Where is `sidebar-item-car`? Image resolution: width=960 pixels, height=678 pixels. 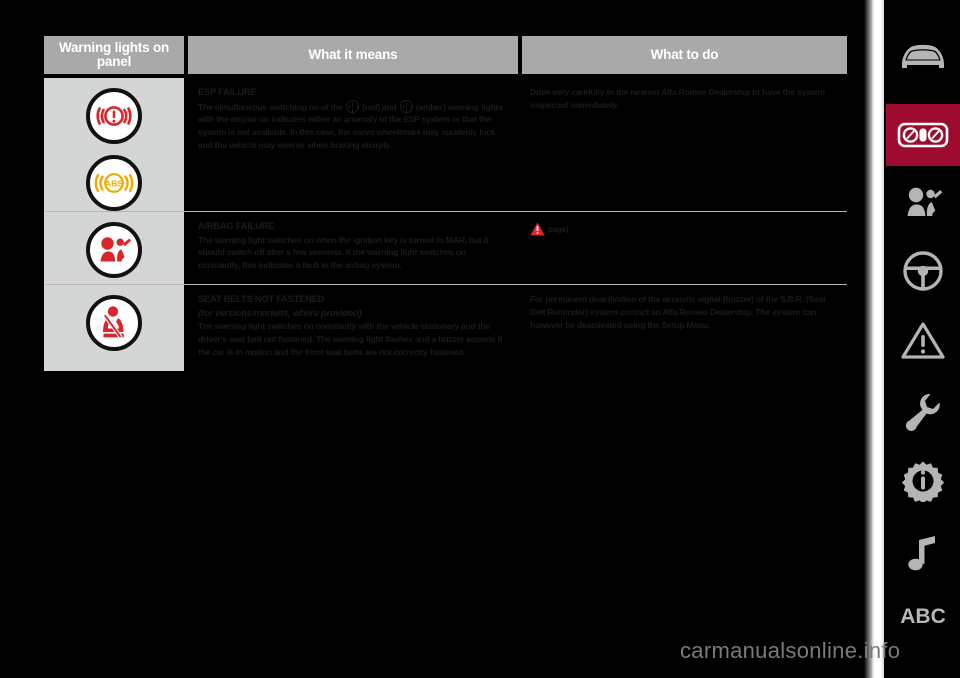
sidebar-item-car is located at coordinates (923, 57).